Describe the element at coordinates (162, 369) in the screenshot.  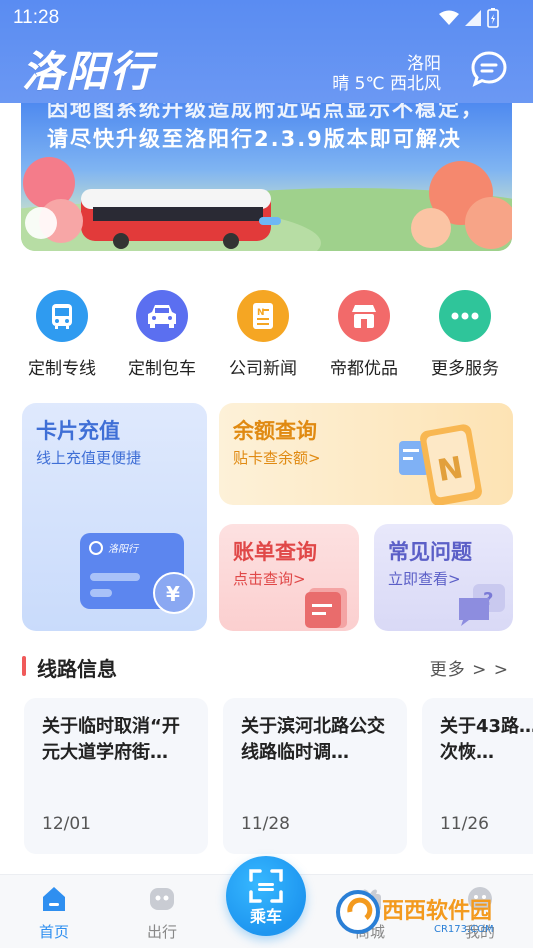
I see `service-label: 定制包车` at that location.